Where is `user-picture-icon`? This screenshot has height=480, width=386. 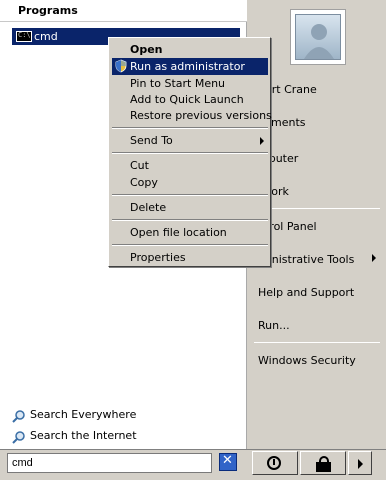
user-picture-icon is located at coordinates (318, 37).